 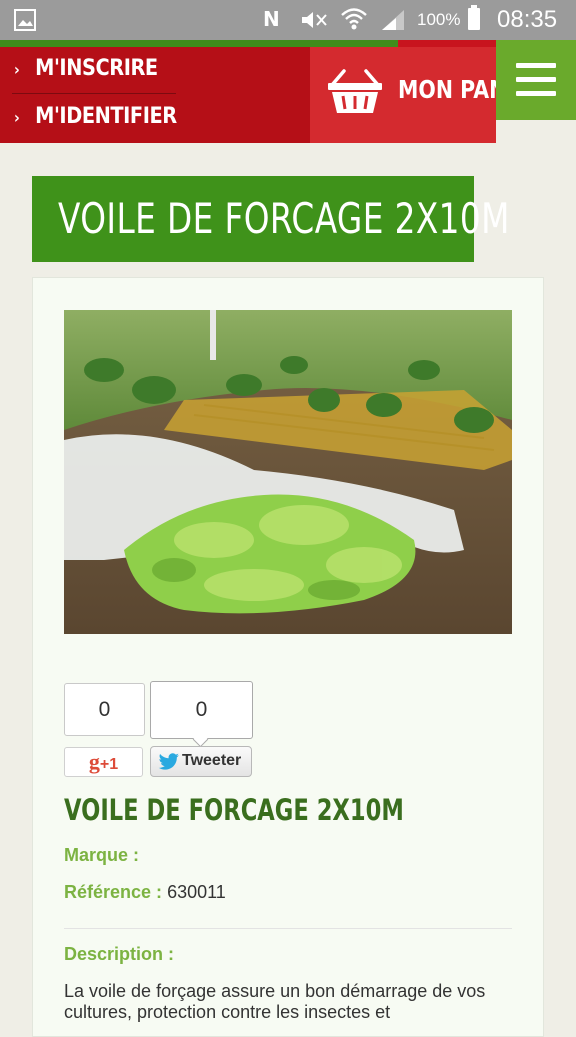 I want to click on brand-row: Marque :, so click(x=101, y=855).